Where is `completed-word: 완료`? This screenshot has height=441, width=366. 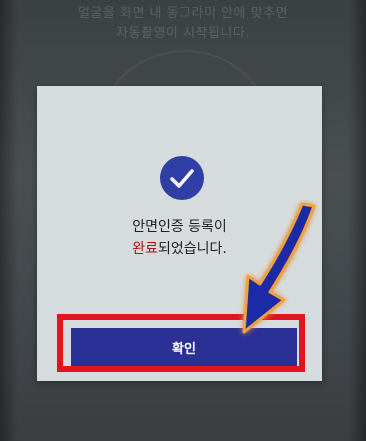 completed-word: 완료 is located at coordinates (145, 249).